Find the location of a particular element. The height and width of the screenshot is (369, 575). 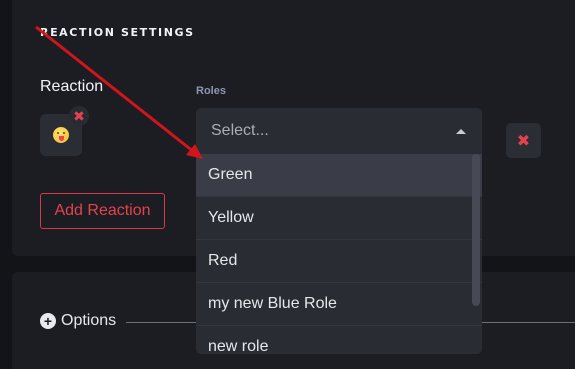

dropdown-option-yellow: Yellow is located at coordinates (339, 218).